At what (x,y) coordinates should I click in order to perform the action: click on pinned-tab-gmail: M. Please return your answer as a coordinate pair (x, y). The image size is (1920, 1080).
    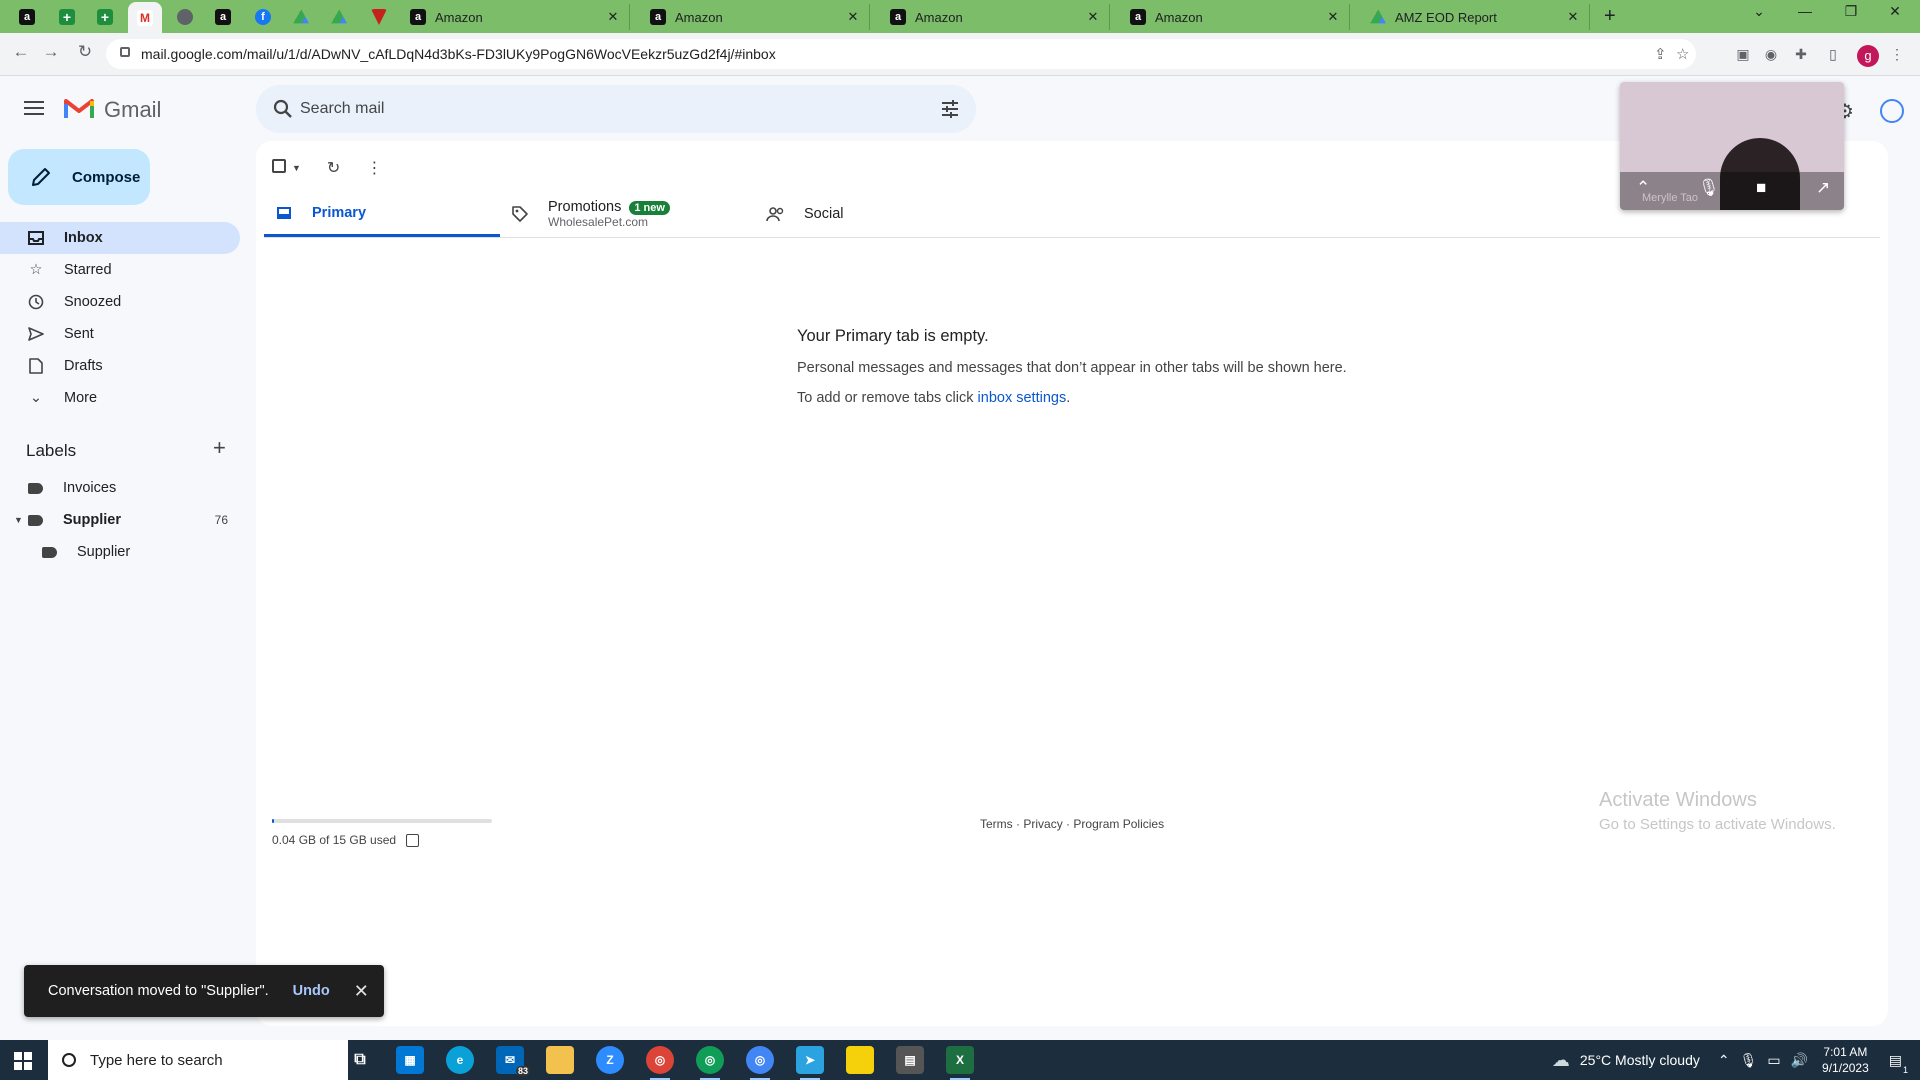
    Looking at the image, I should click on (145, 17).